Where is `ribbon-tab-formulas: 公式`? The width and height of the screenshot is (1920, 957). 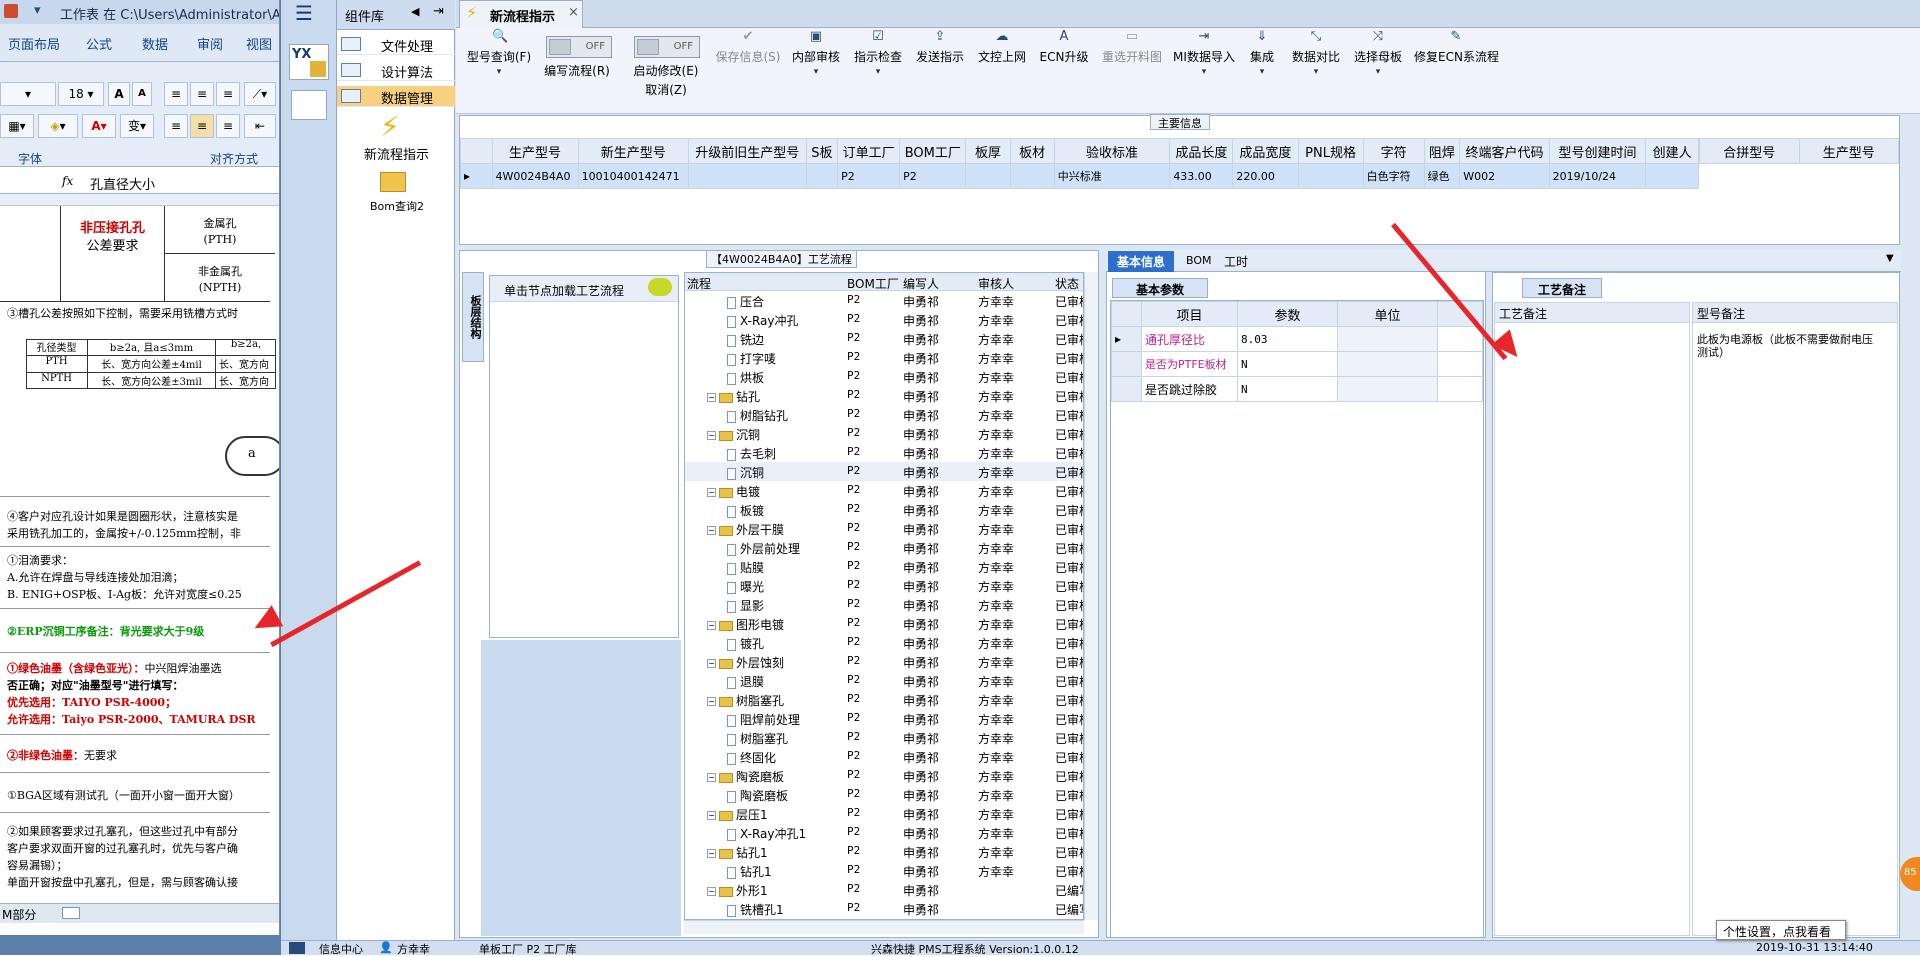
ribbon-tab-formulas: 公式 is located at coordinates (99, 43).